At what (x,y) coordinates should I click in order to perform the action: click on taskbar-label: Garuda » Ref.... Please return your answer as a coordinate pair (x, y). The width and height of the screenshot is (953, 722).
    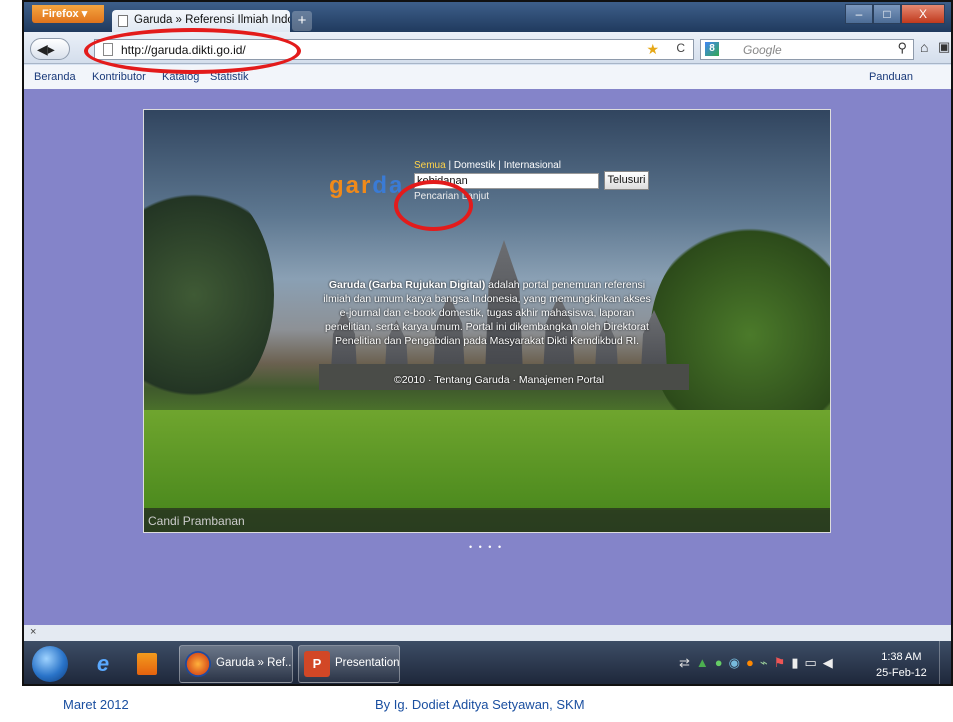
    Looking at the image, I should click on (254, 663).